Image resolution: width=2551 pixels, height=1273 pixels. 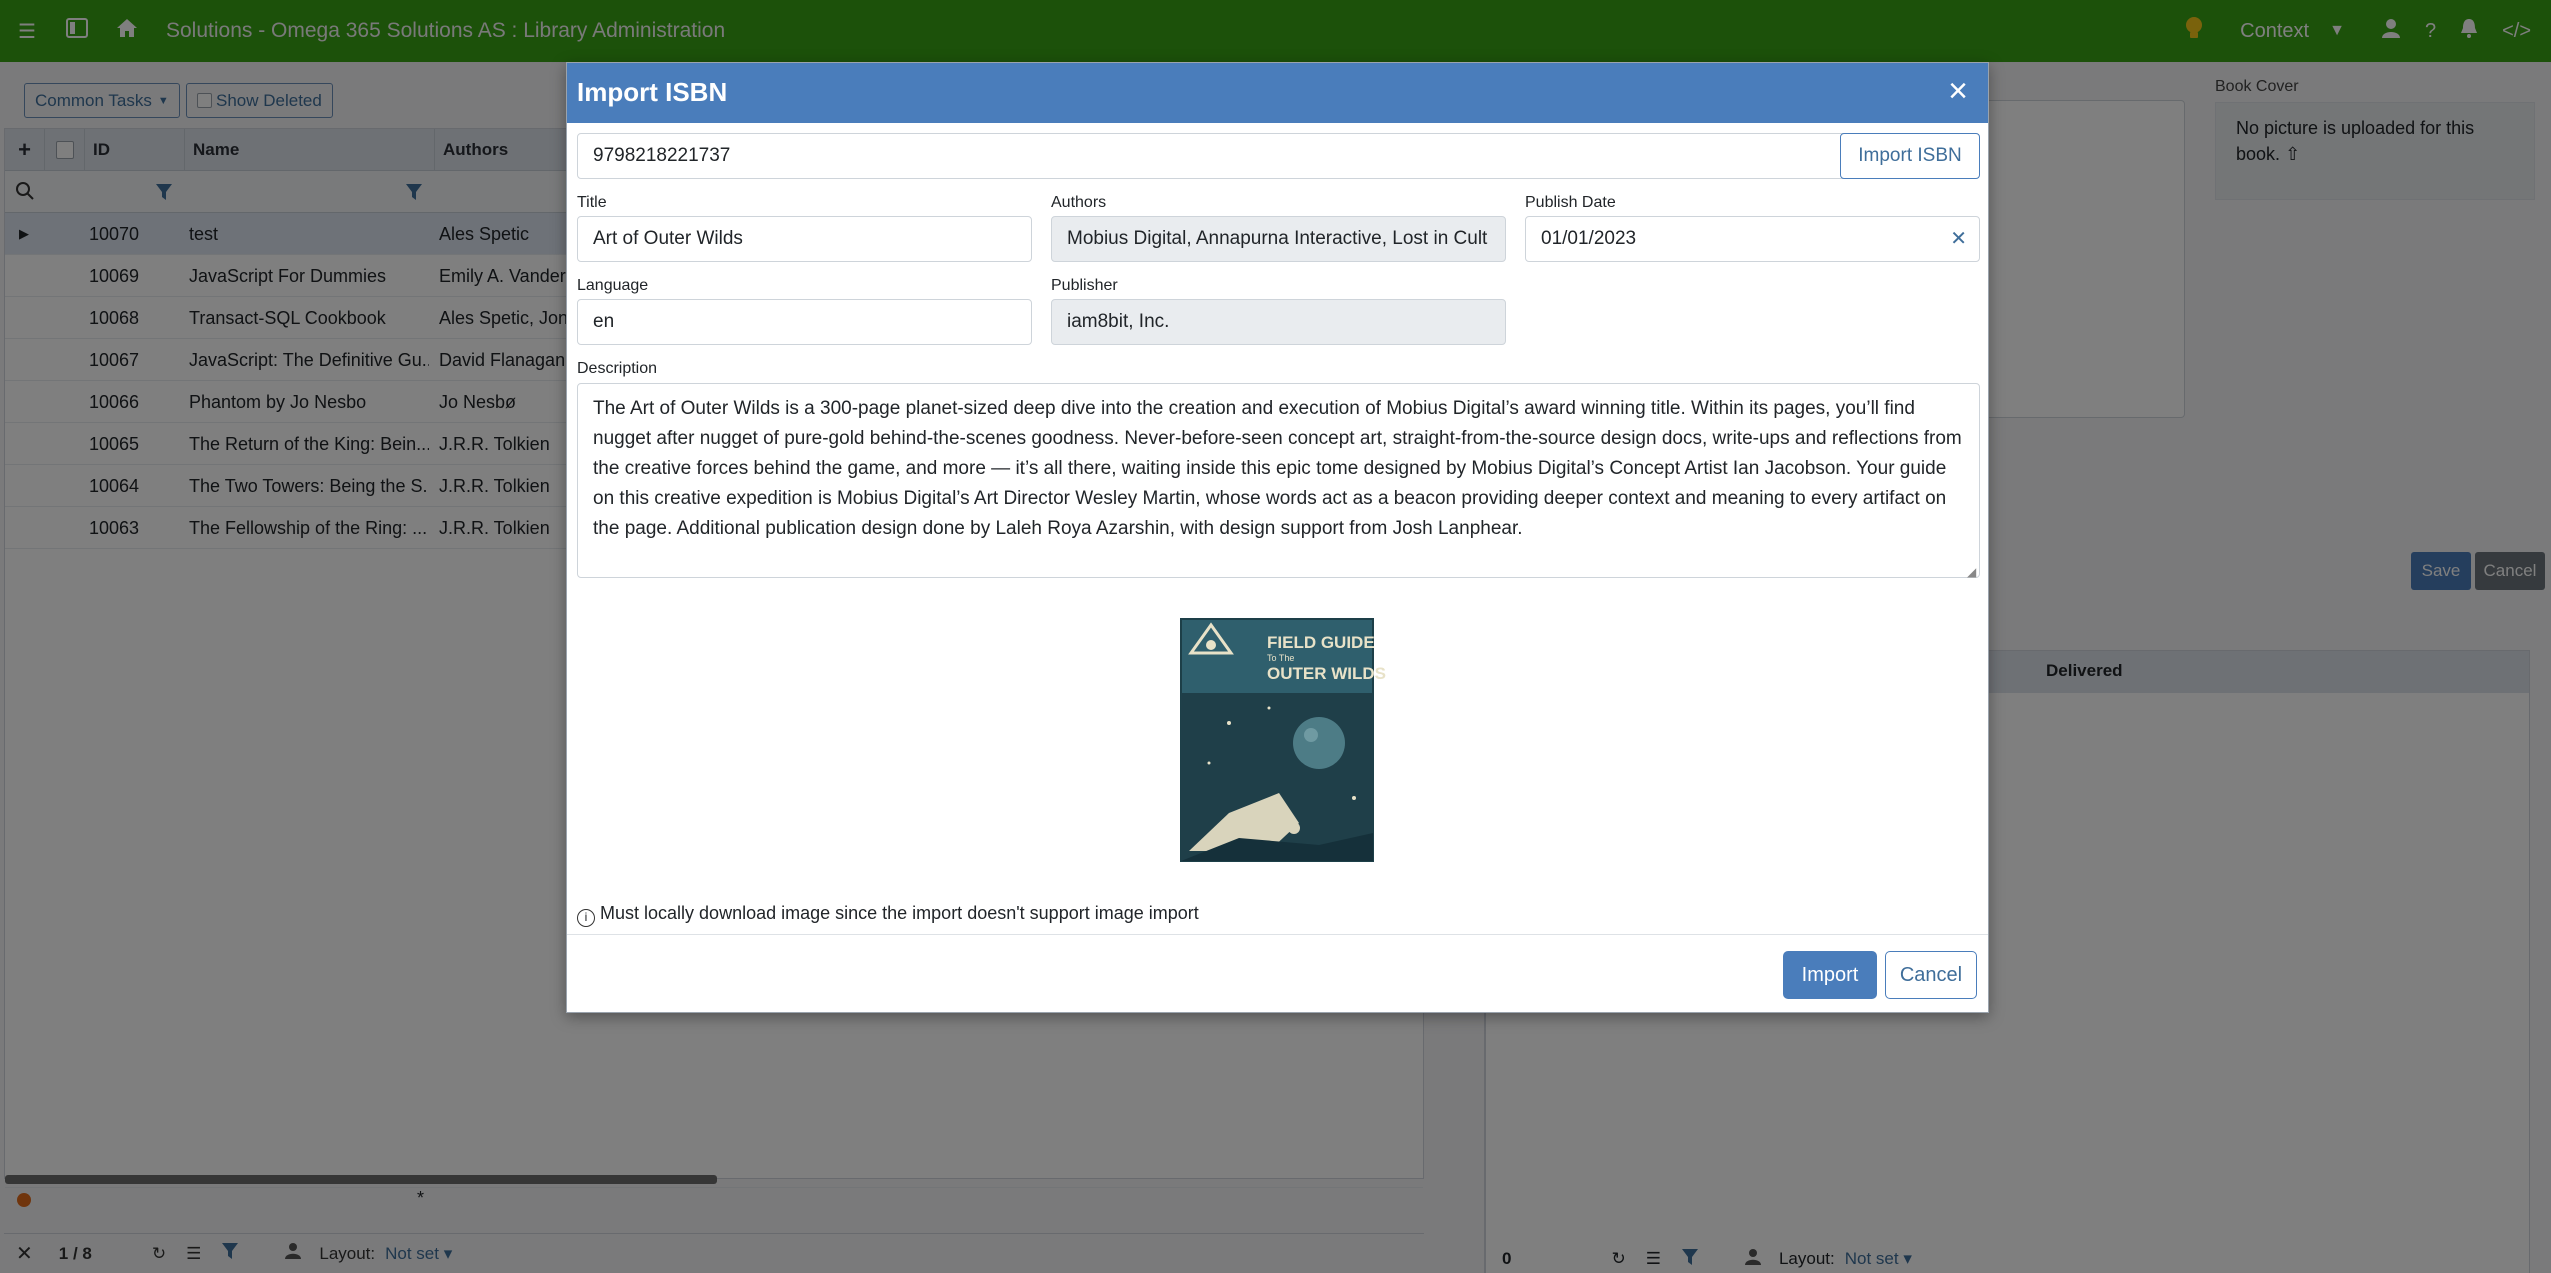 I want to click on publisher-label: Publisher, so click(x=1084, y=285).